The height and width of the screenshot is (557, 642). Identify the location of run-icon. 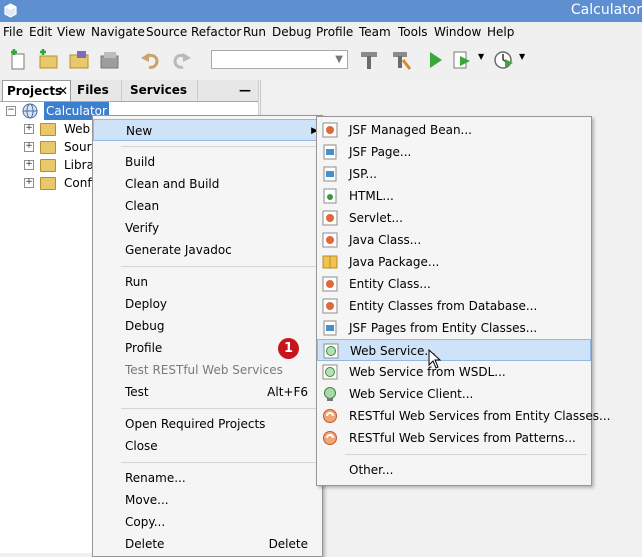
(435, 60).